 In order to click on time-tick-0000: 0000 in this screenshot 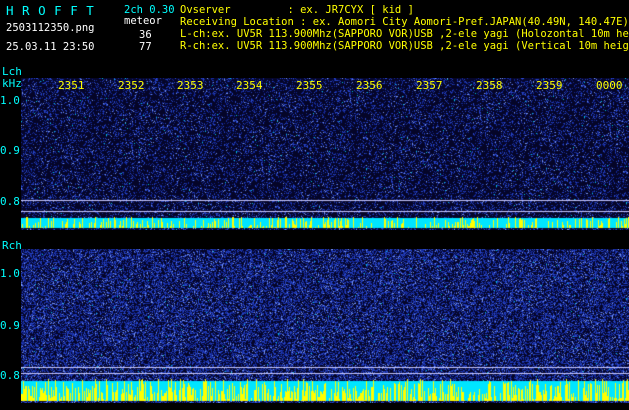, I will do `click(609, 85)`.